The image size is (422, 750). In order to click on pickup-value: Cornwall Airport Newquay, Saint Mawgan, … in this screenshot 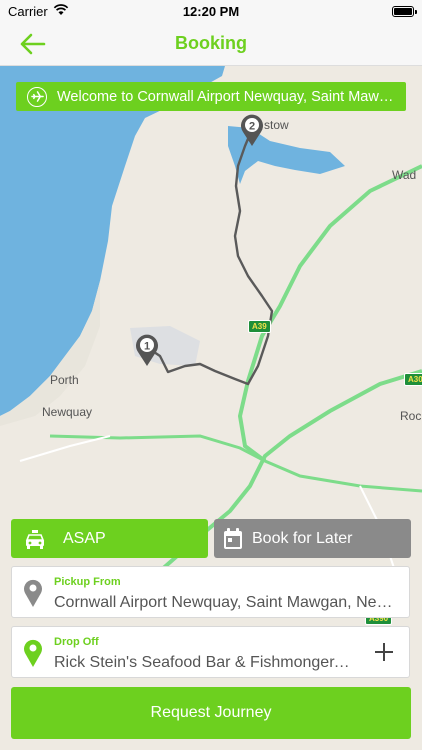, I will do `click(224, 602)`.